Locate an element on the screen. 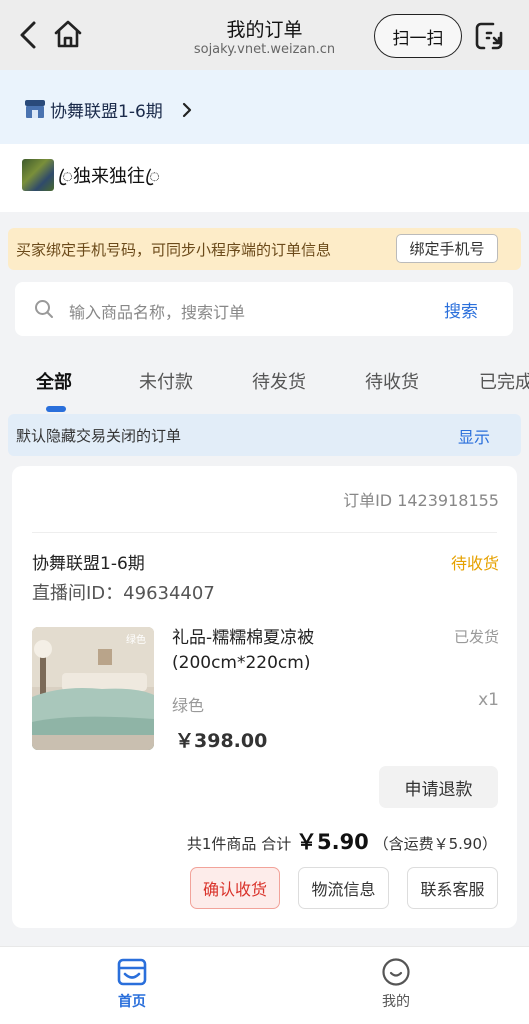  order-tabs: 全部 未付款 待发货 待收货 已完成 is located at coordinates (264, 380).